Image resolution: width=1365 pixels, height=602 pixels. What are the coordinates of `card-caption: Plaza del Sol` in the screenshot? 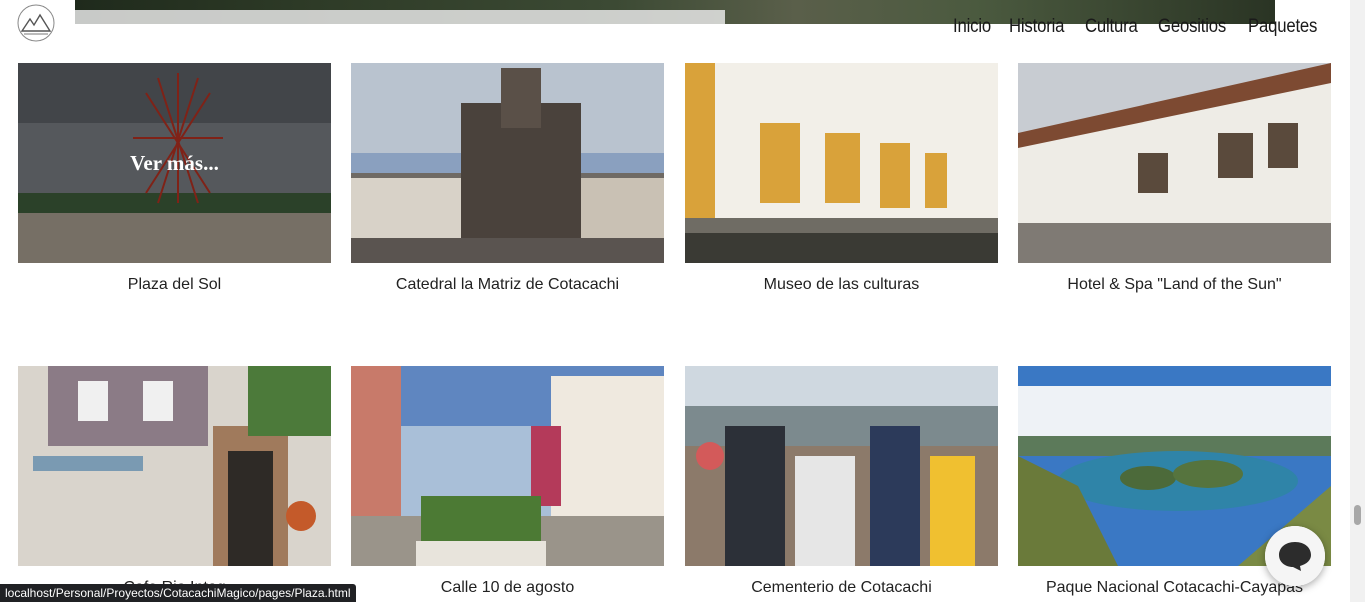 It's located at (174, 284).